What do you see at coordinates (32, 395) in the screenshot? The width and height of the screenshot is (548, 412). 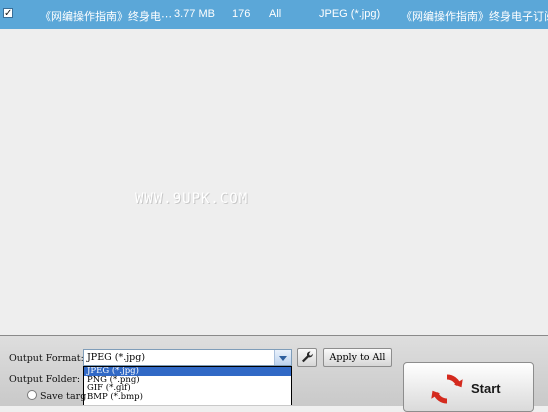 I see `save-target-radio` at bounding box center [32, 395].